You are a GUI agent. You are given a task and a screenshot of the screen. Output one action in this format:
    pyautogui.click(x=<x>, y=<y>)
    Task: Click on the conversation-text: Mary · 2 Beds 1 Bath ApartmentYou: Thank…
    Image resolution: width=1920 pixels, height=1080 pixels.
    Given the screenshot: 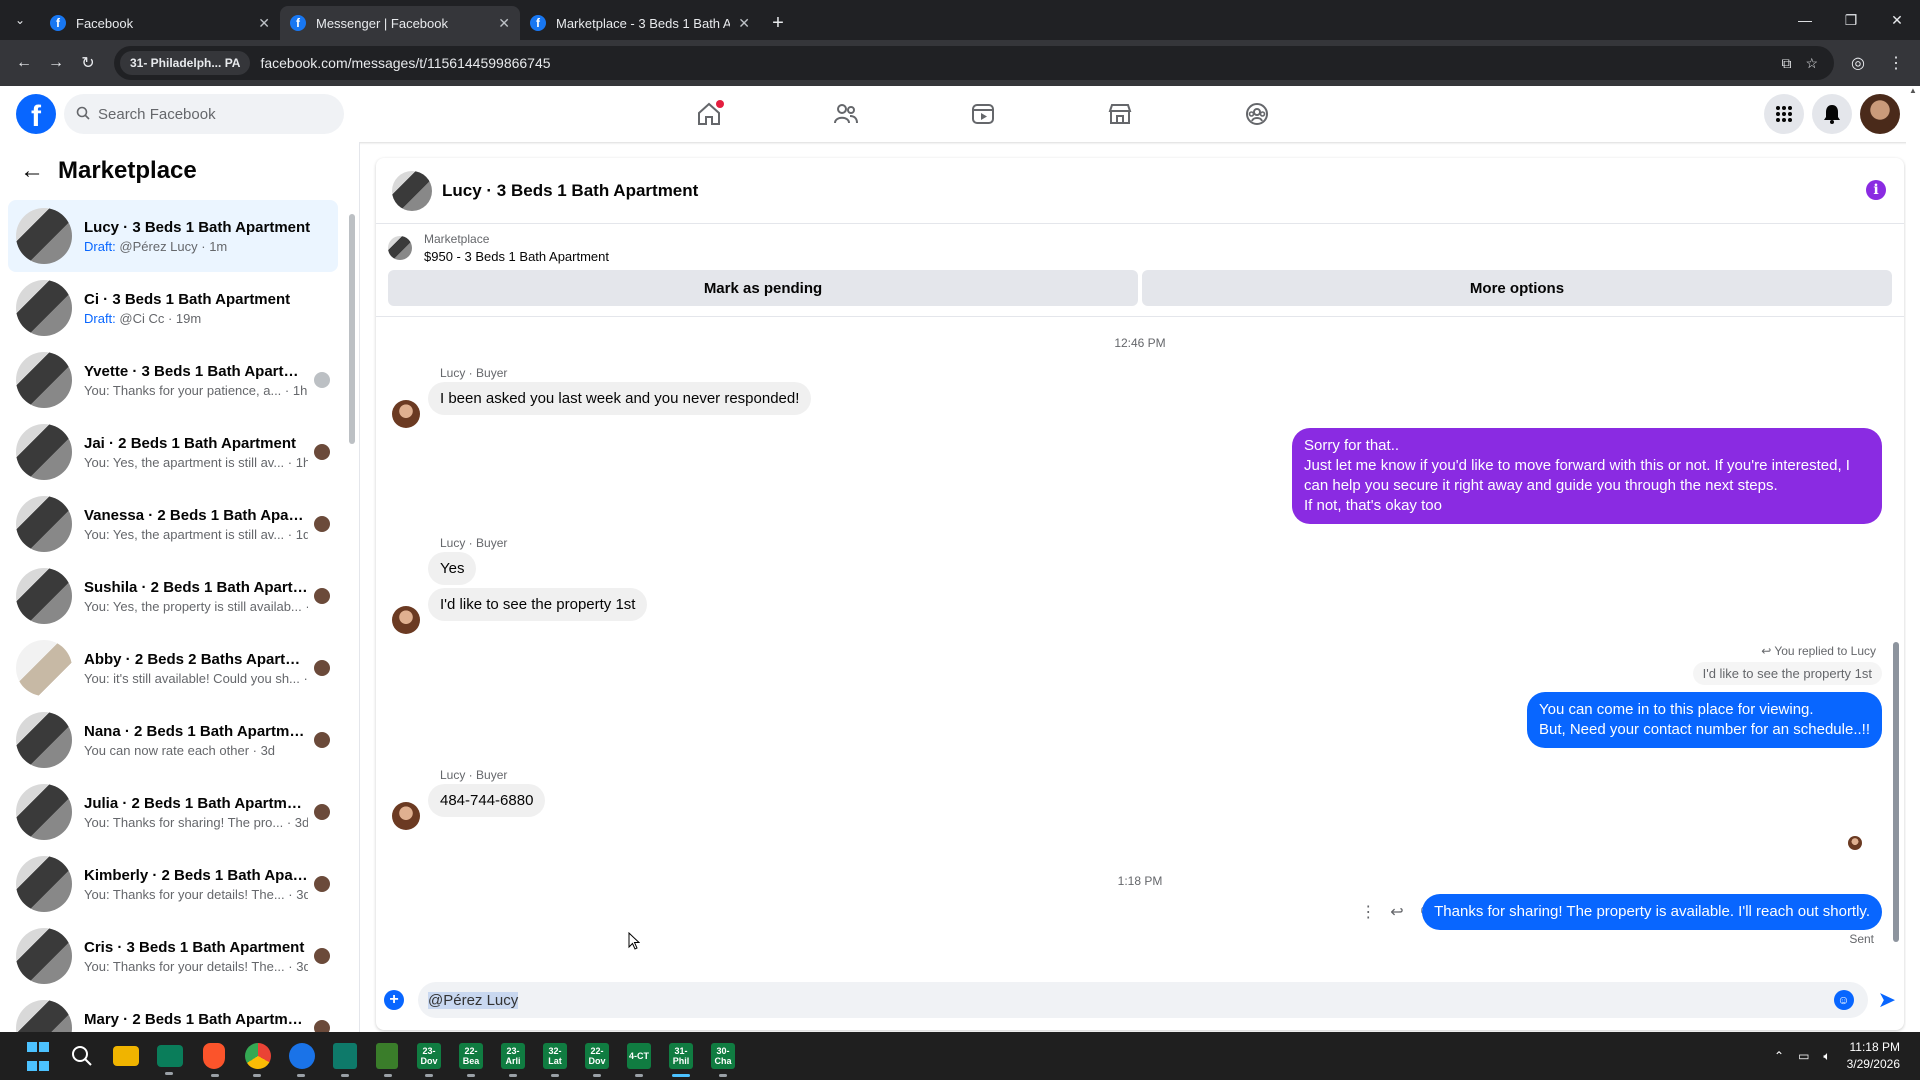 What is the action you would take?
    pyautogui.click(x=196, y=1022)
    